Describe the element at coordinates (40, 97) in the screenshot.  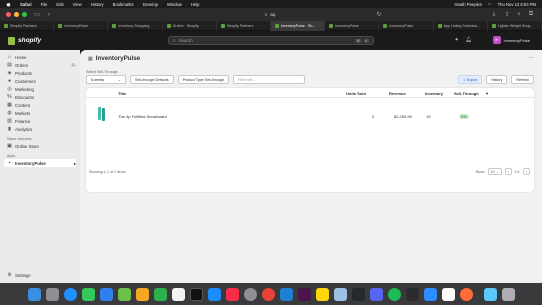
I see `sidebar-item-discounts: % Discounts` at that location.